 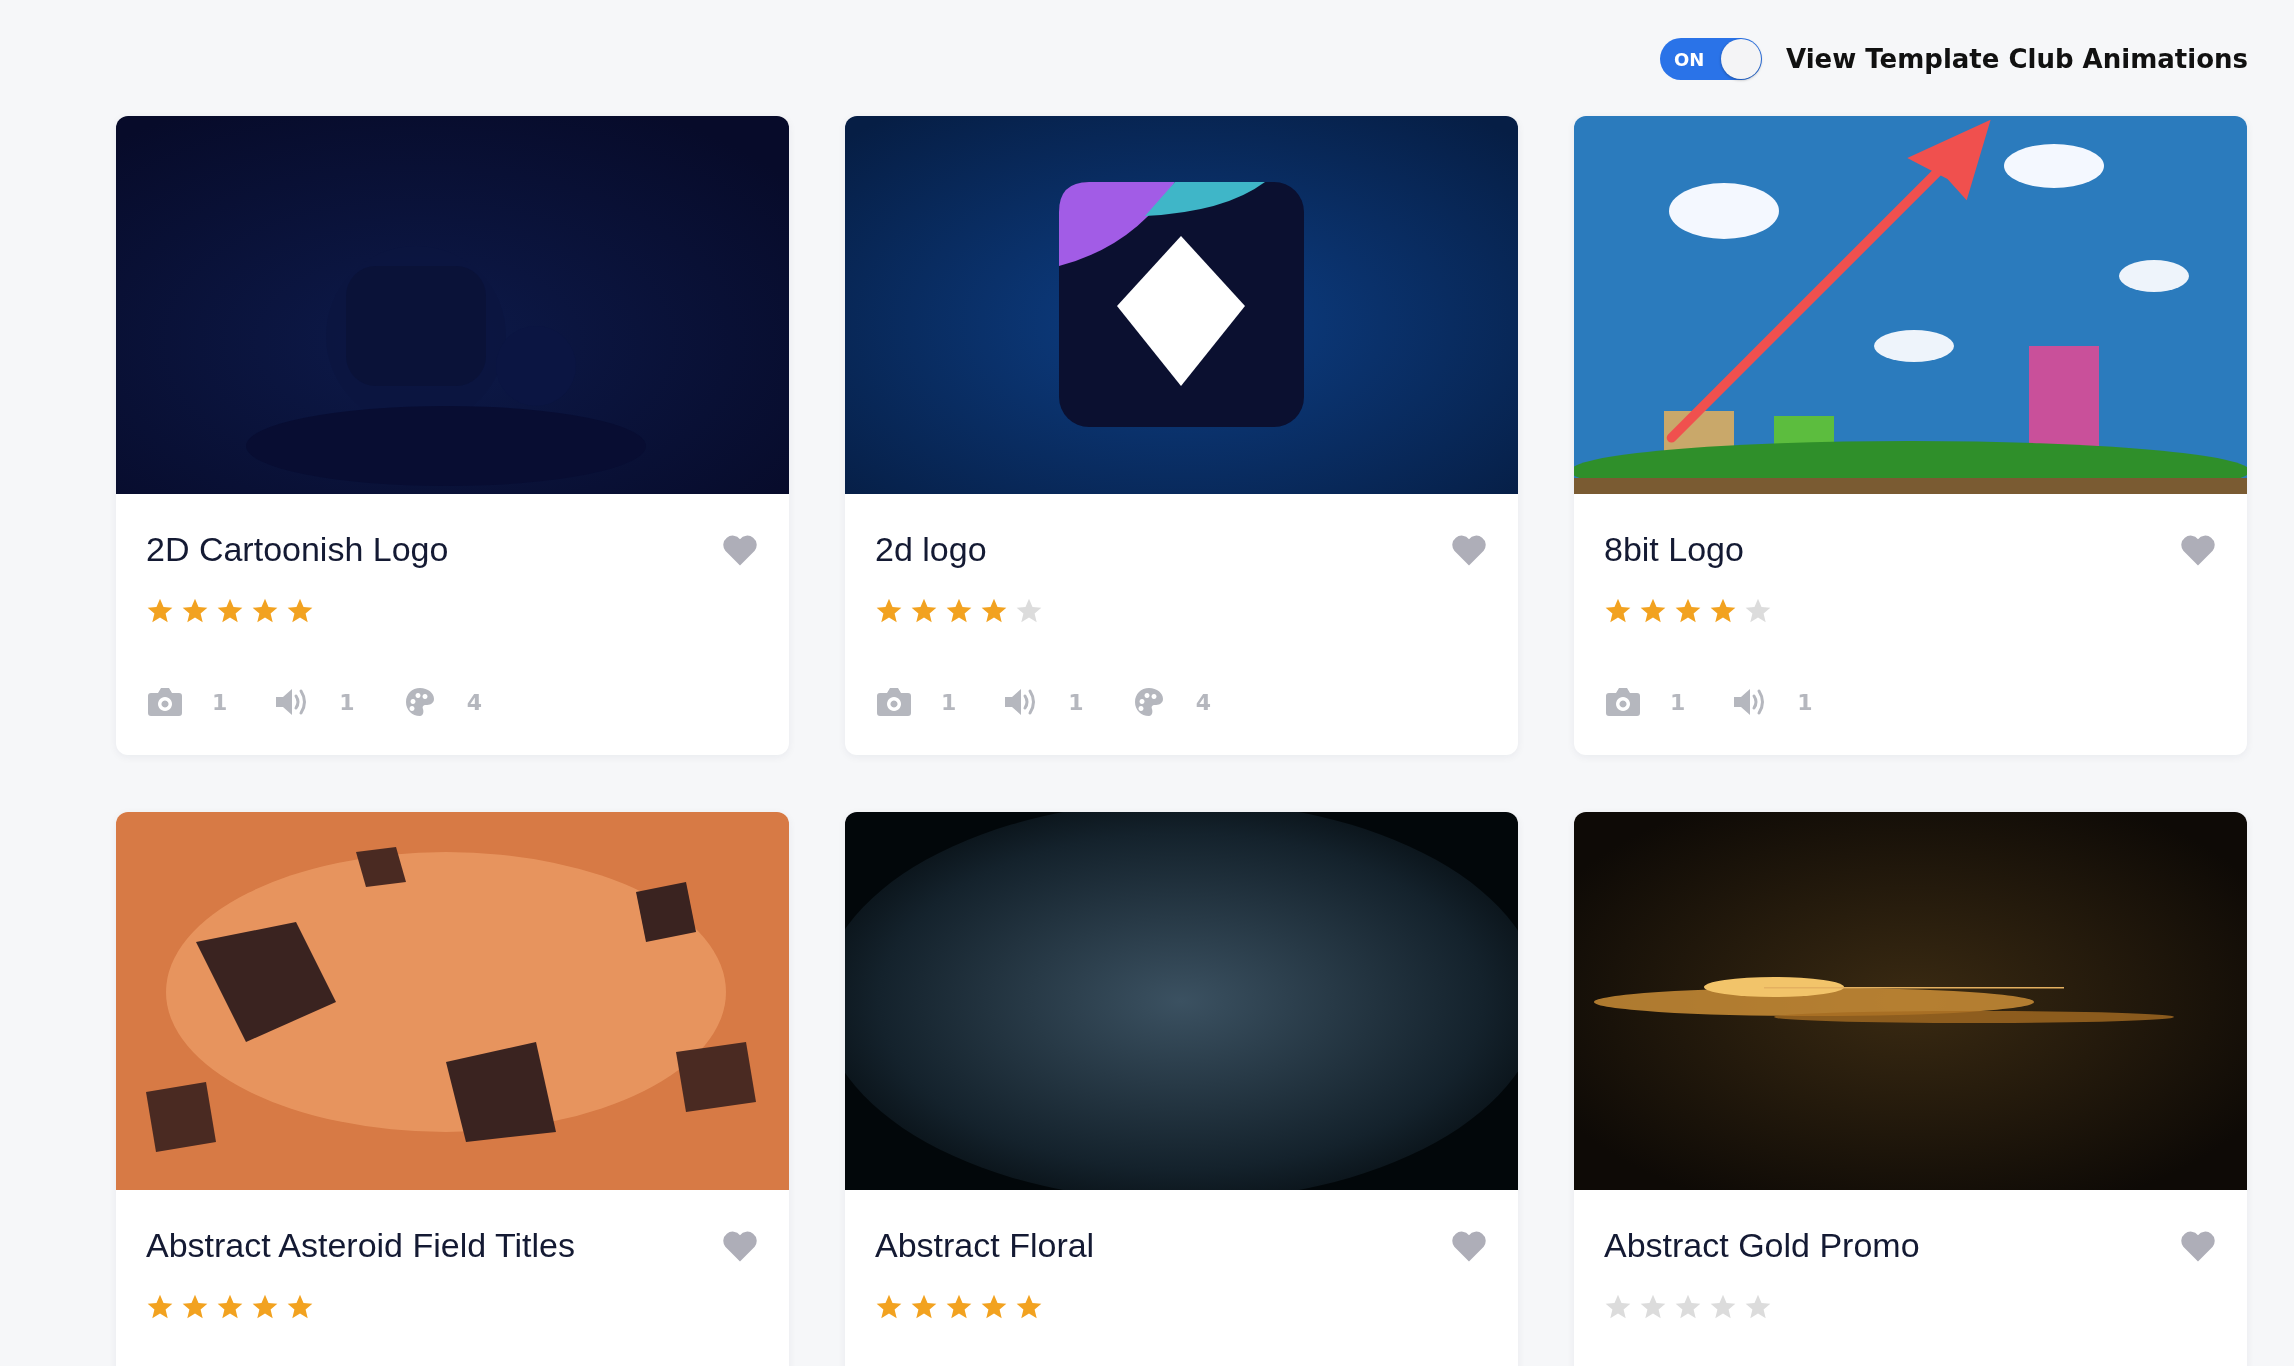 I want to click on template-title: 2d logo, so click(x=931, y=549).